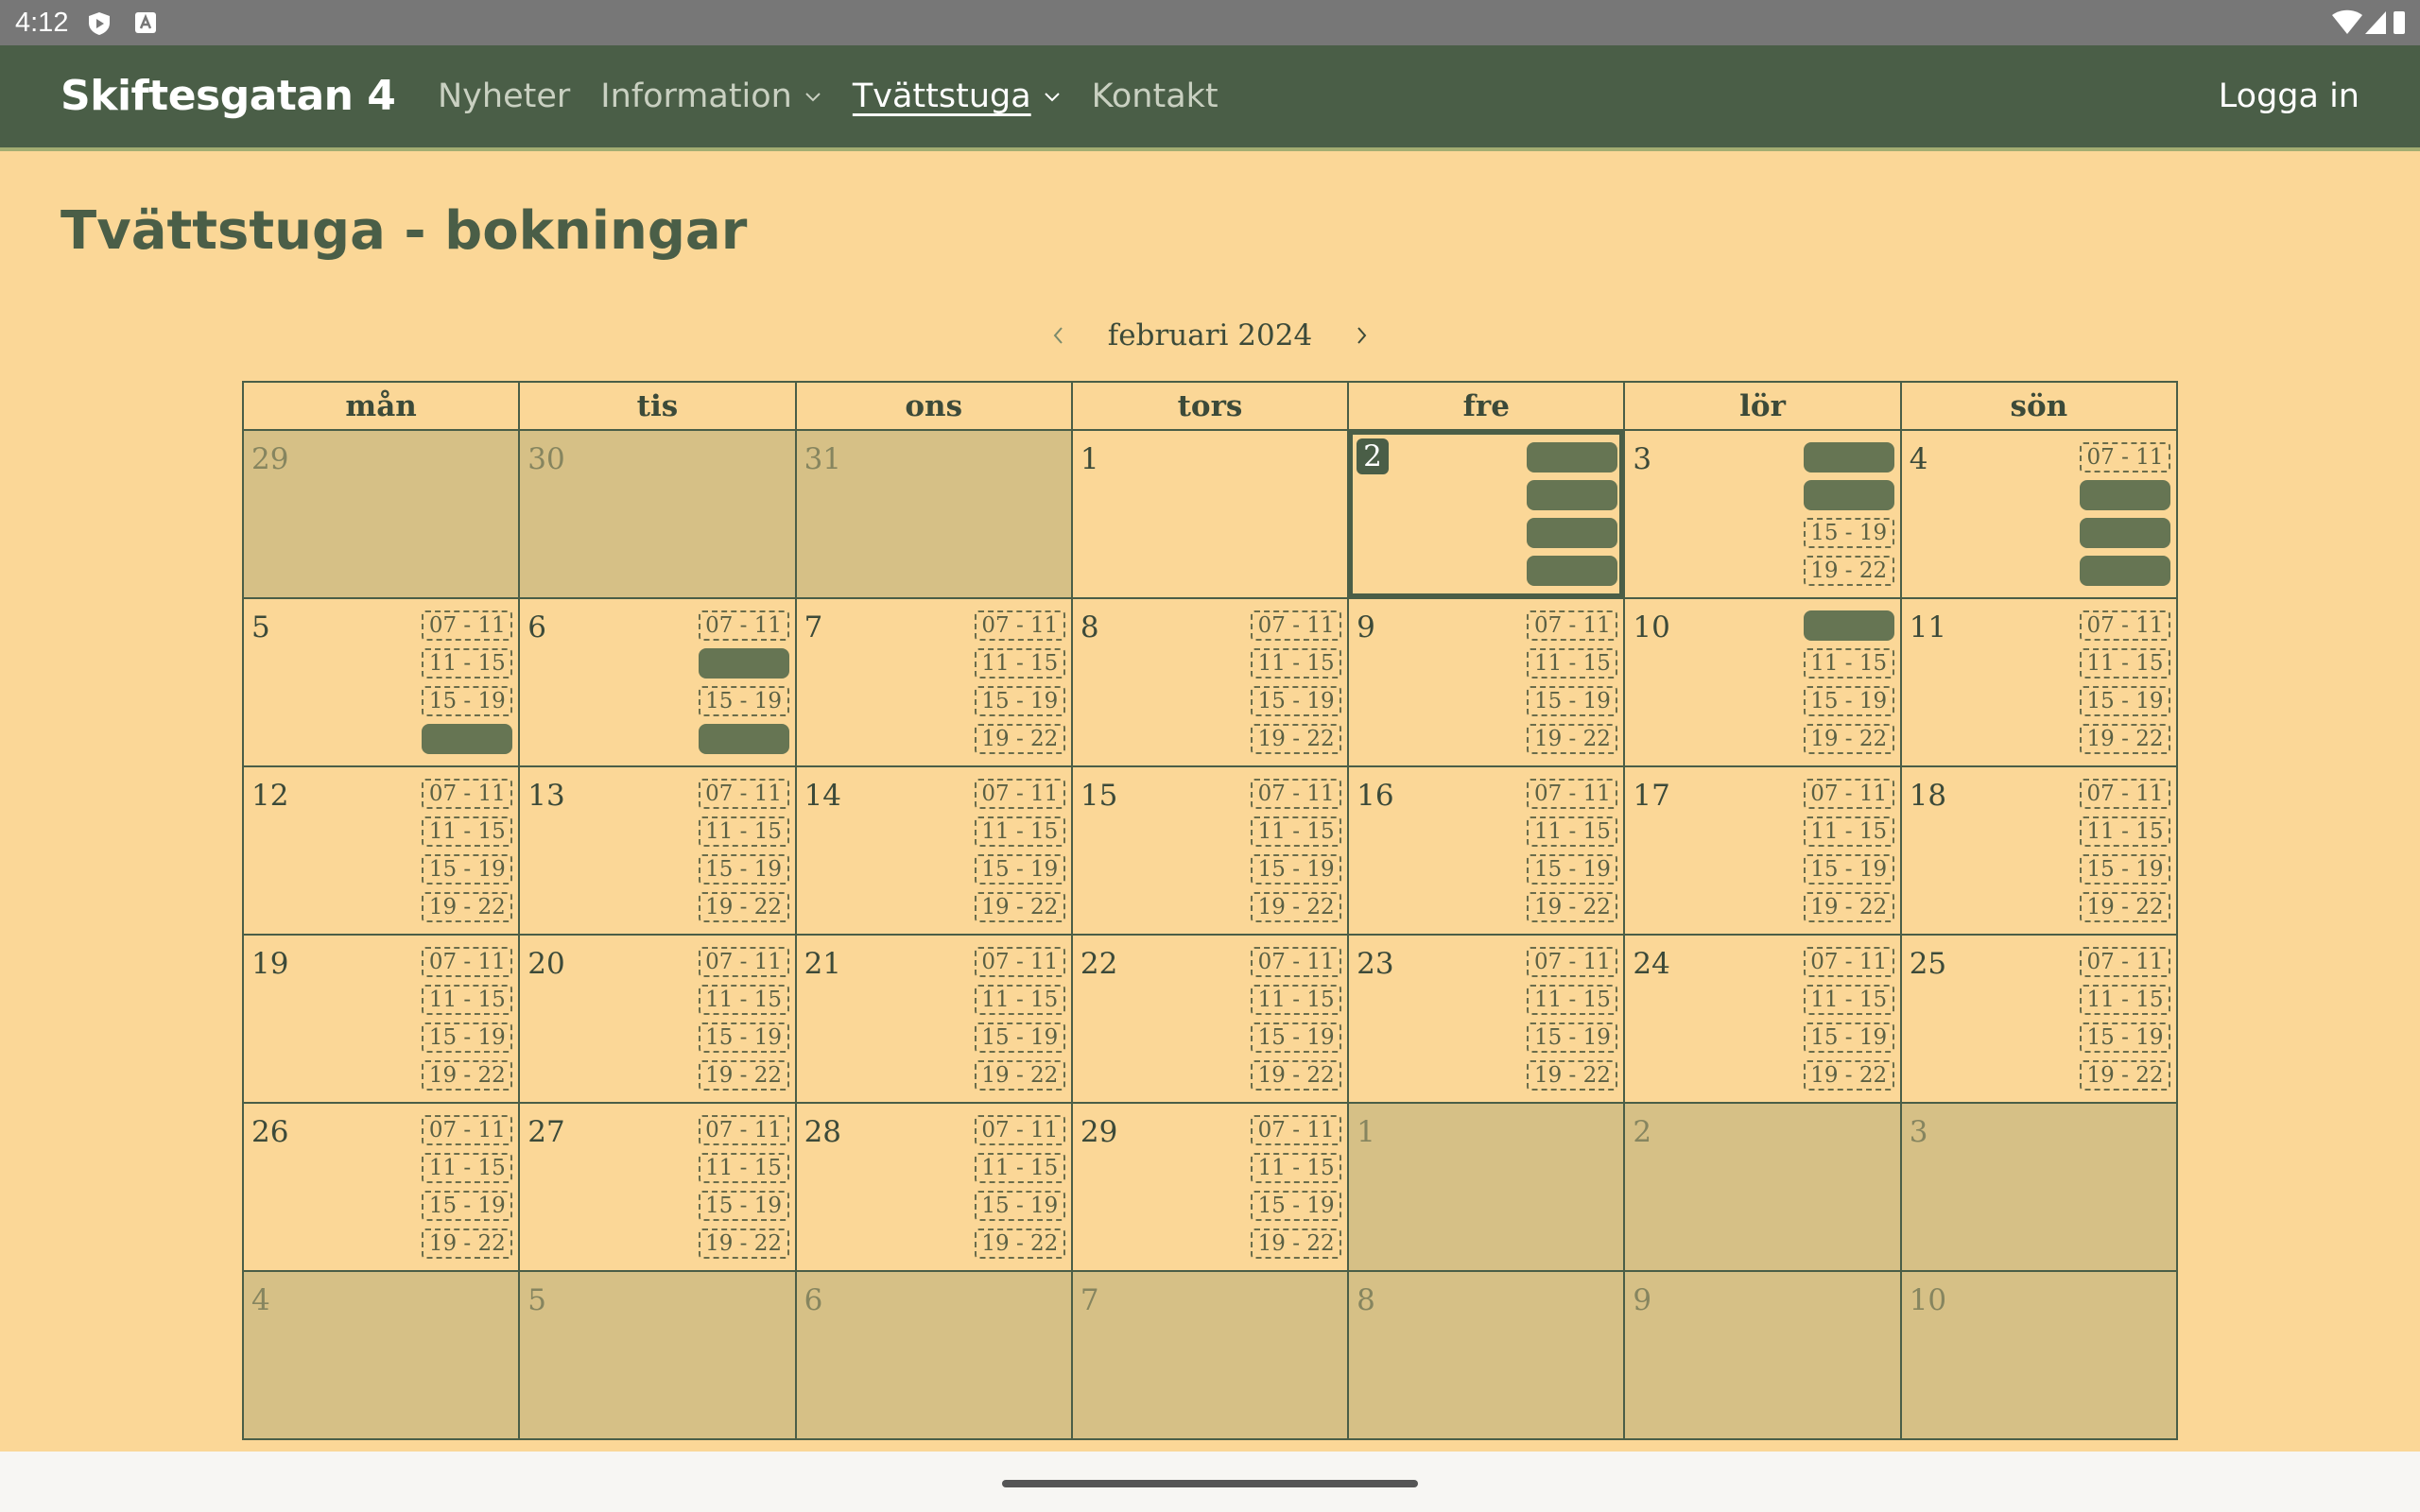 This screenshot has height=1512, width=2420. What do you see at coordinates (1210, 1355) in the screenshot?
I see `calendar-day-other-month: 7` at bounding box center [1210, 1355].